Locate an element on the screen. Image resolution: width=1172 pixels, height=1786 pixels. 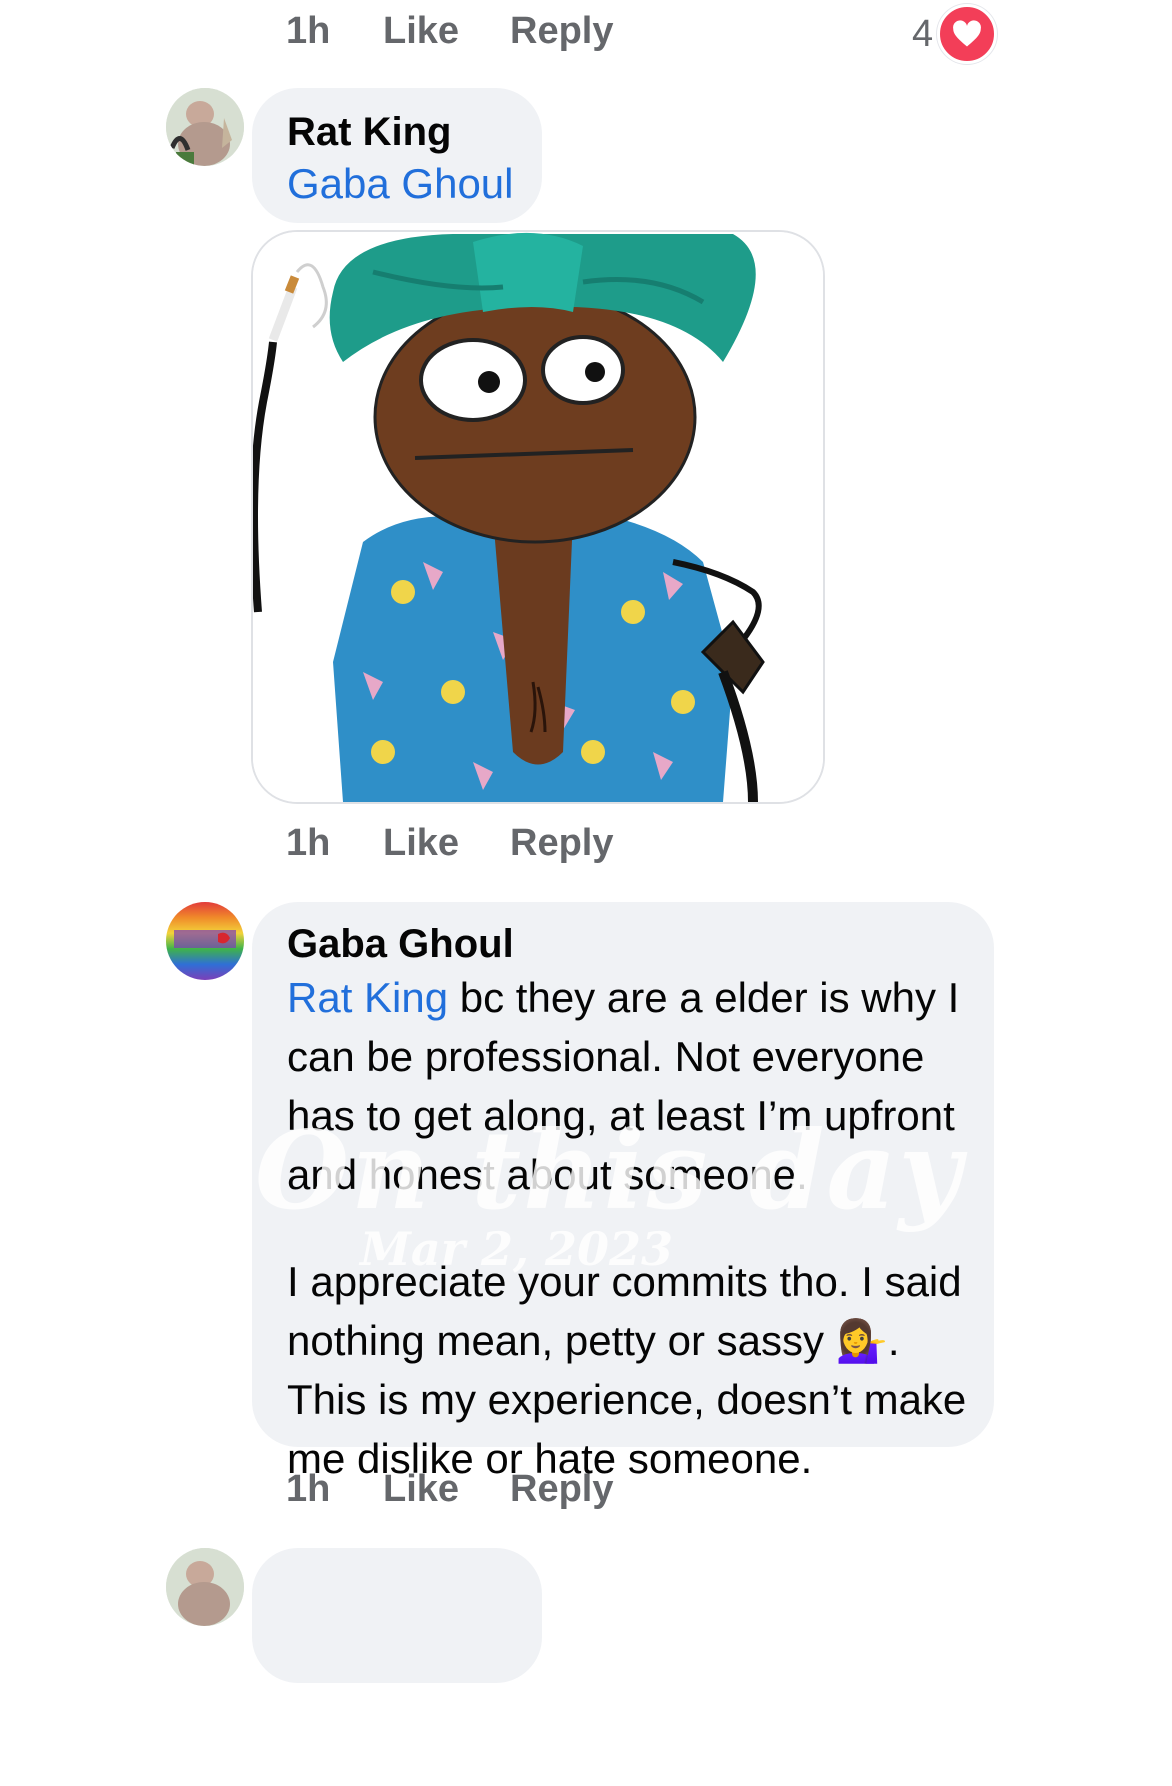
comment-author: Rat King is located at coordinates (369, 132).